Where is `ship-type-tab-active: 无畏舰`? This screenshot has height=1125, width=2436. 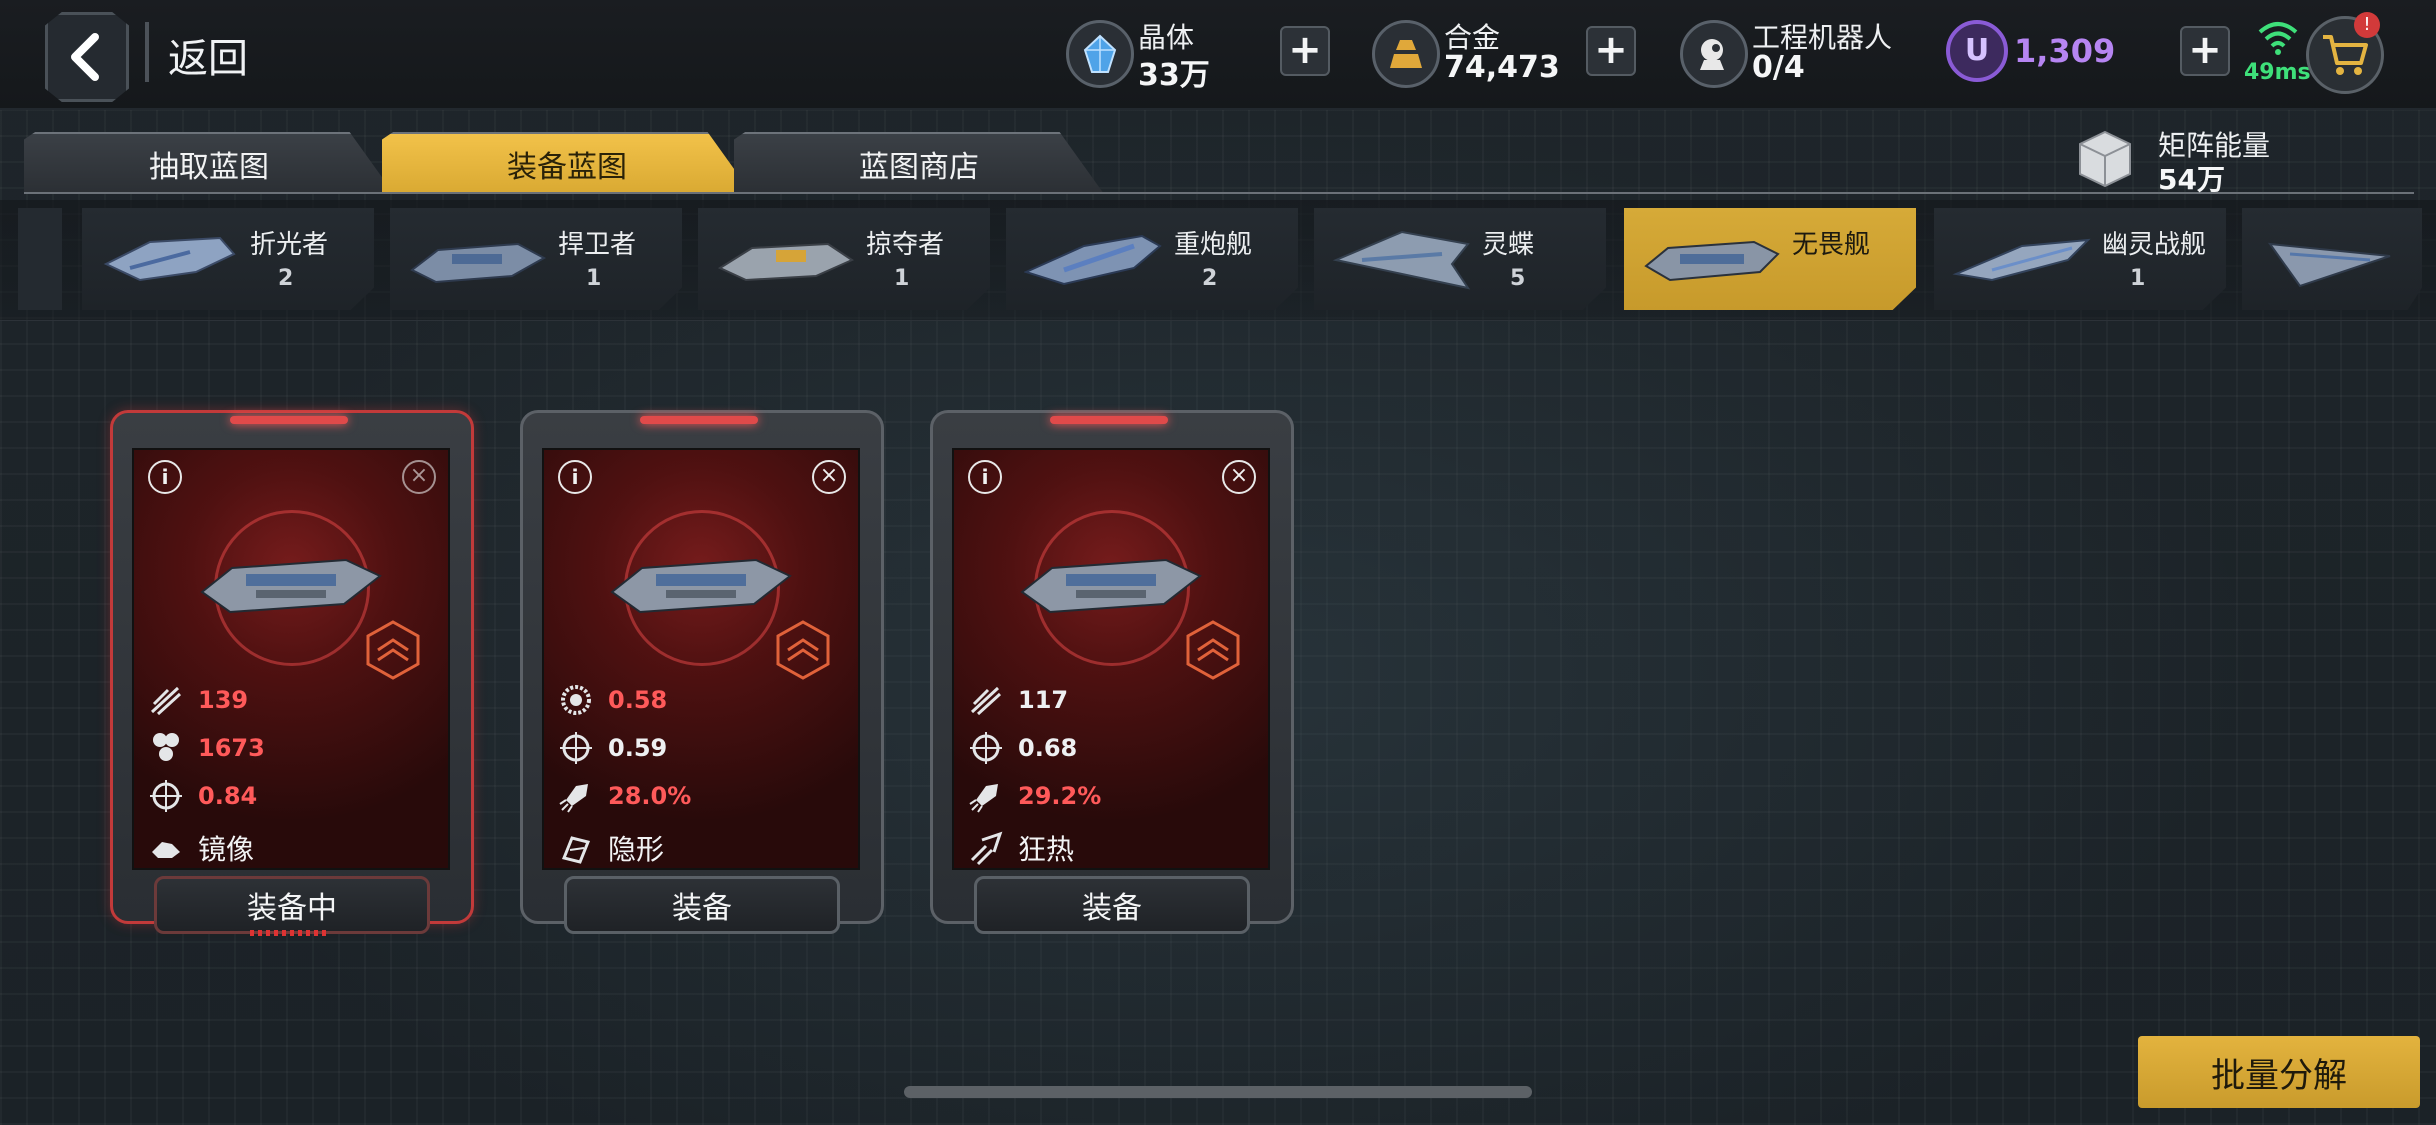
ship-type-tab-active: 无畏舰 is located at coordinates (1770, 259).